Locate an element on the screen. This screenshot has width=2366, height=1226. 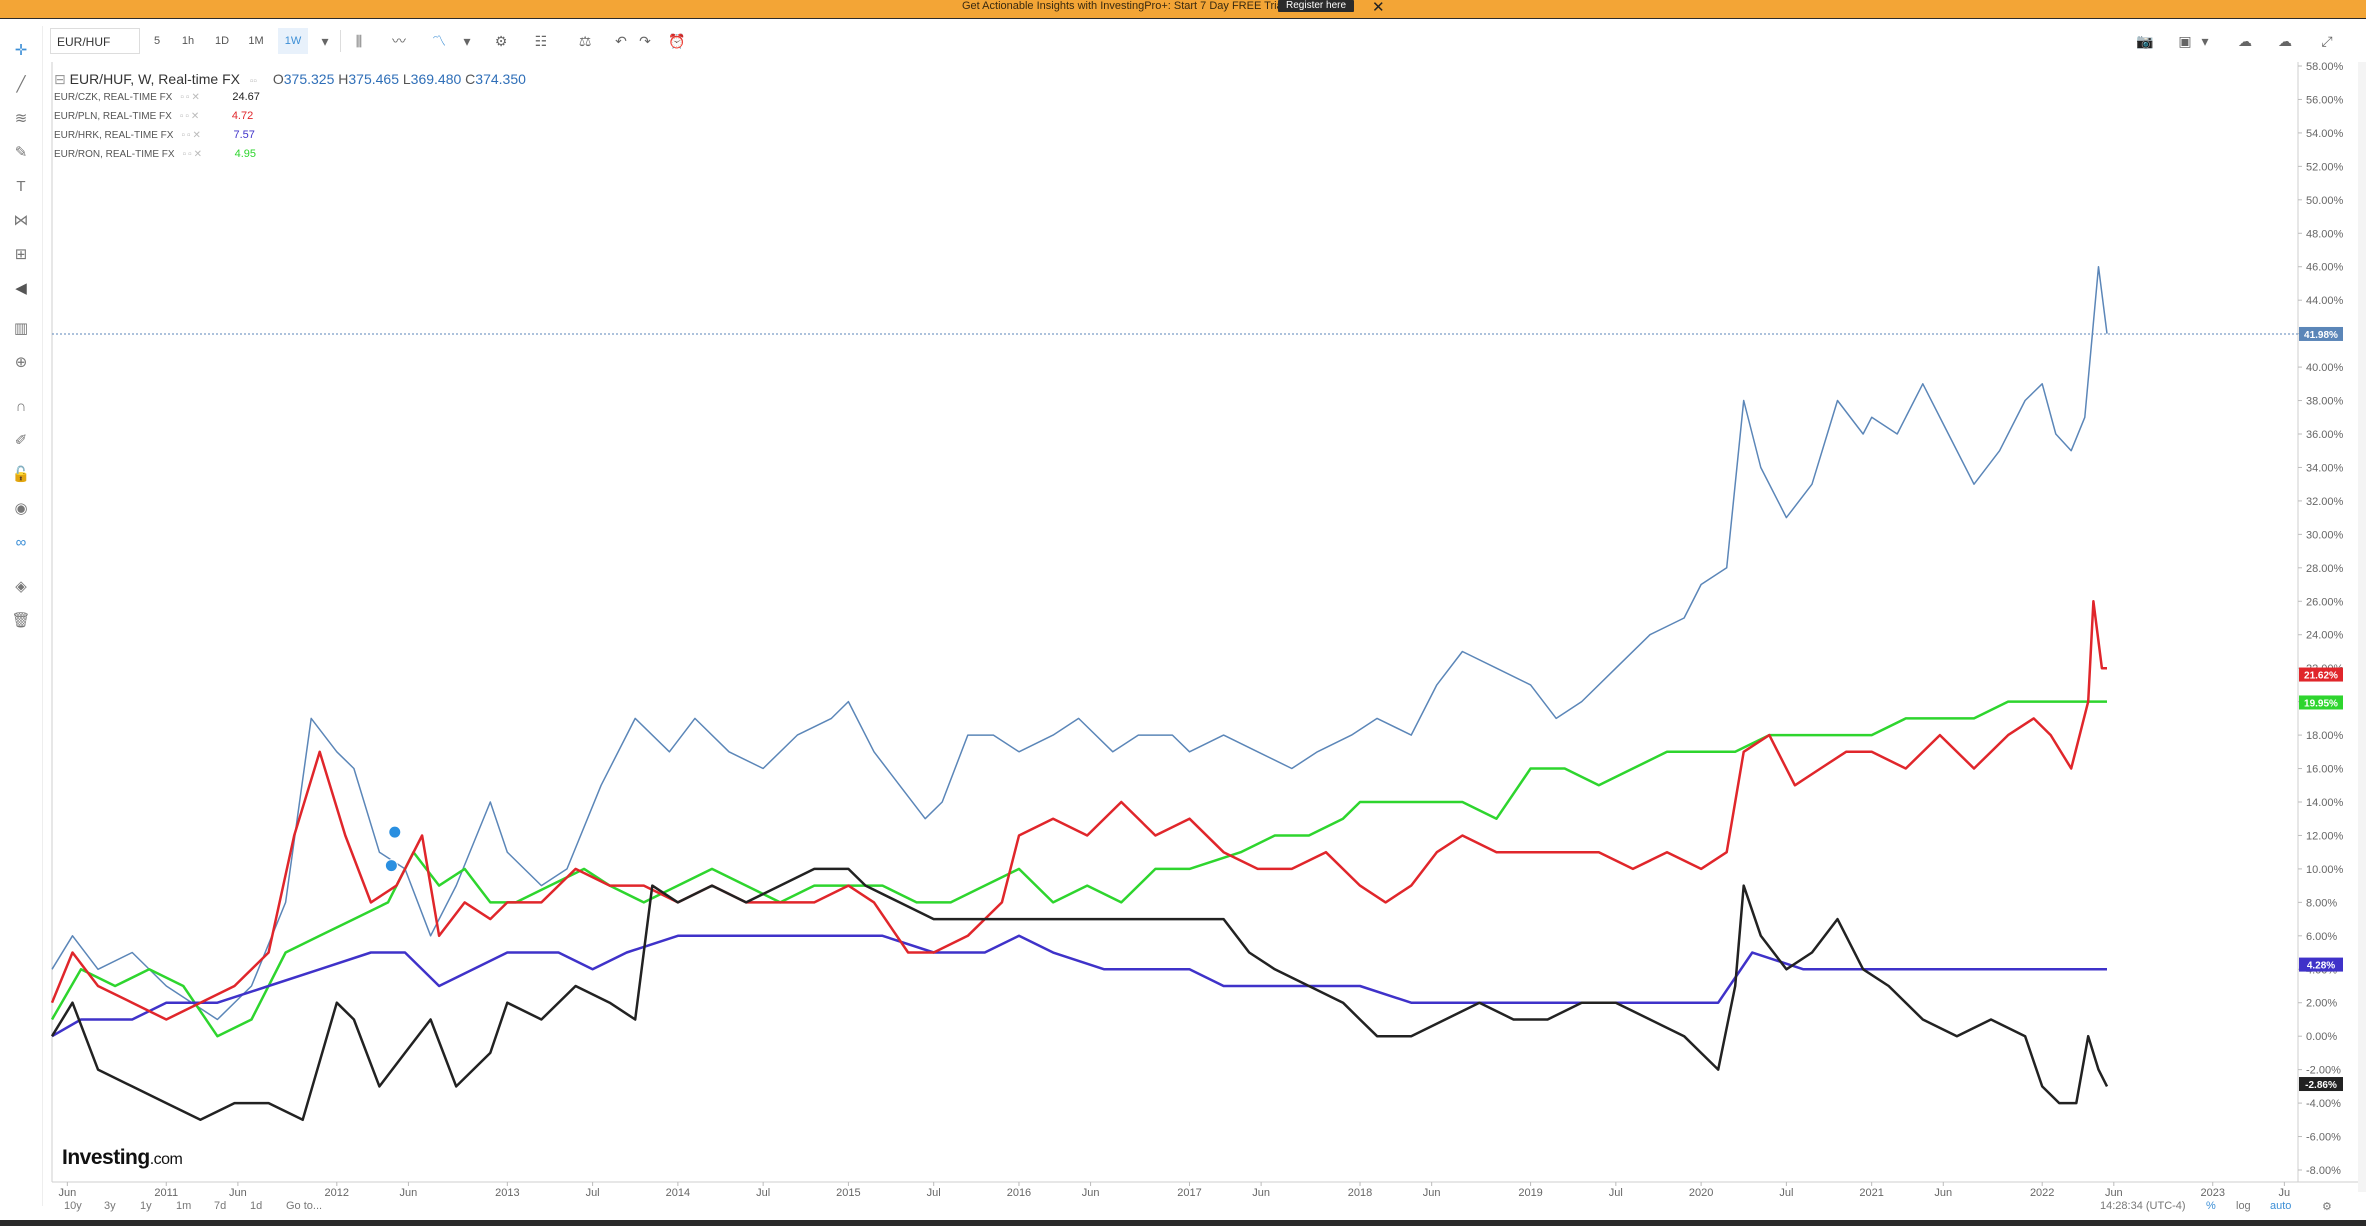
last-value-label: 21.62% is located at coordinates (2321, 676).